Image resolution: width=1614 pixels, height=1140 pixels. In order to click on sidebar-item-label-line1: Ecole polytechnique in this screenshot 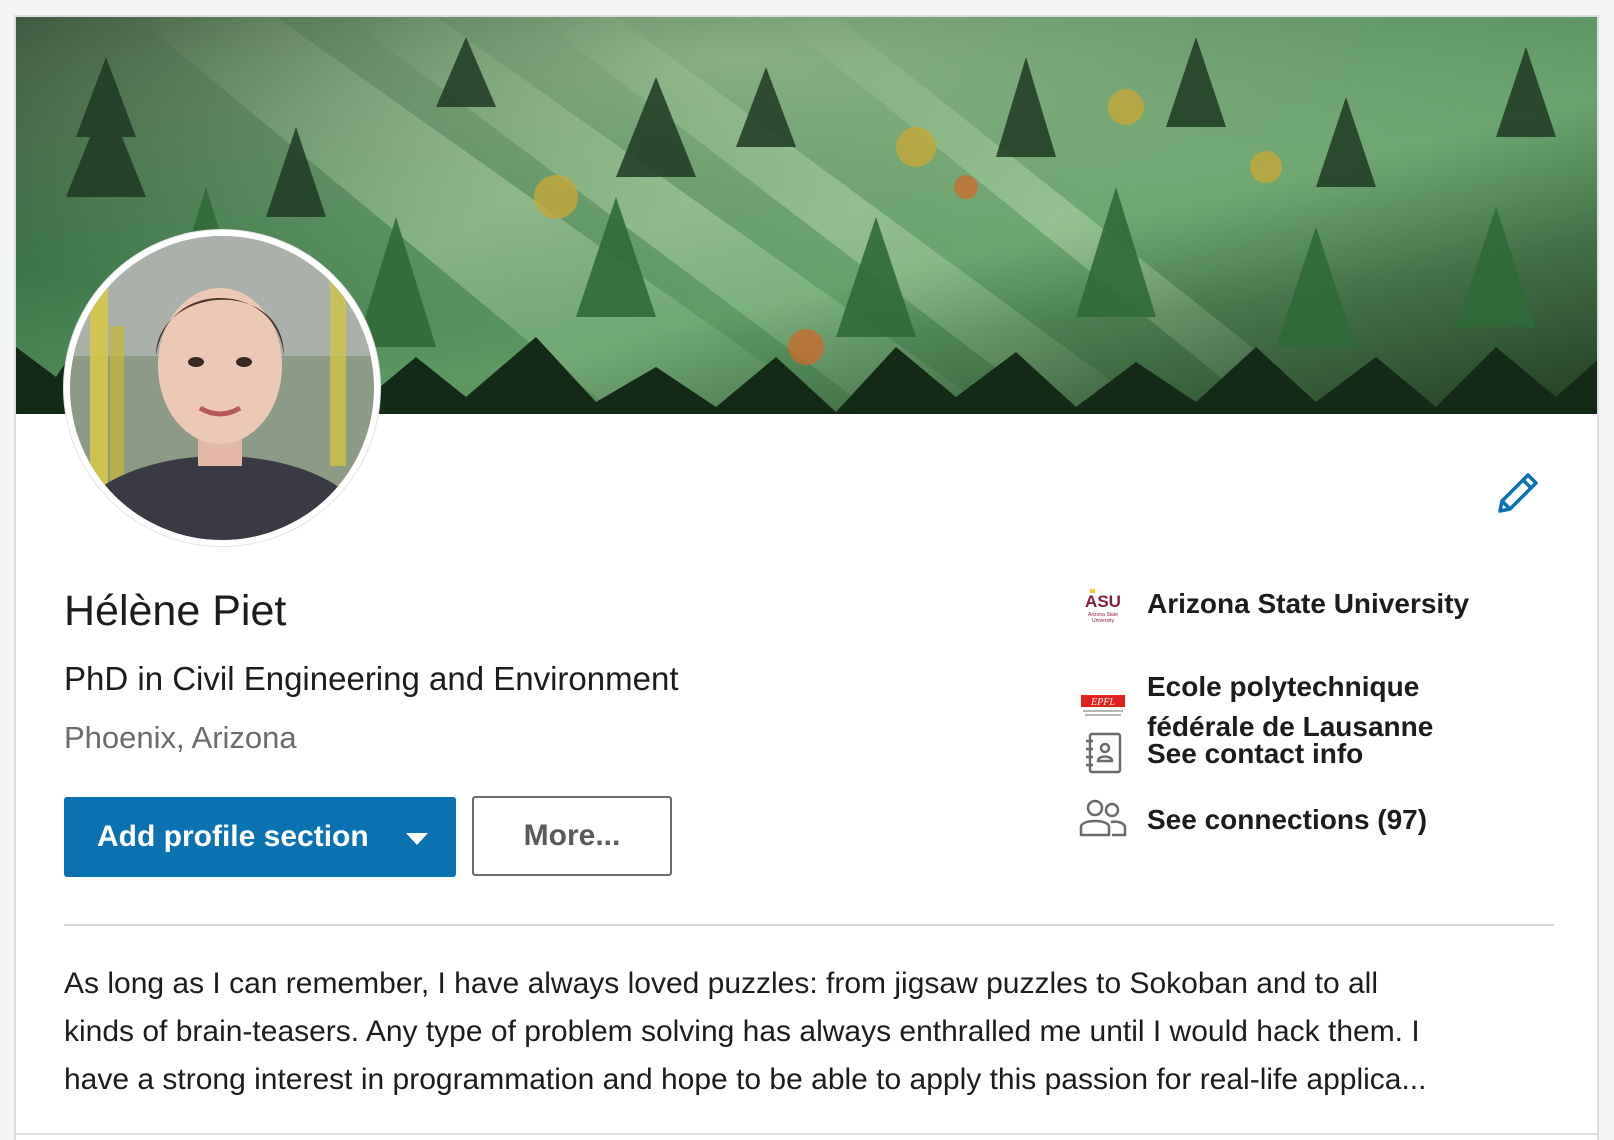, I will do `click(1283, 686)`.